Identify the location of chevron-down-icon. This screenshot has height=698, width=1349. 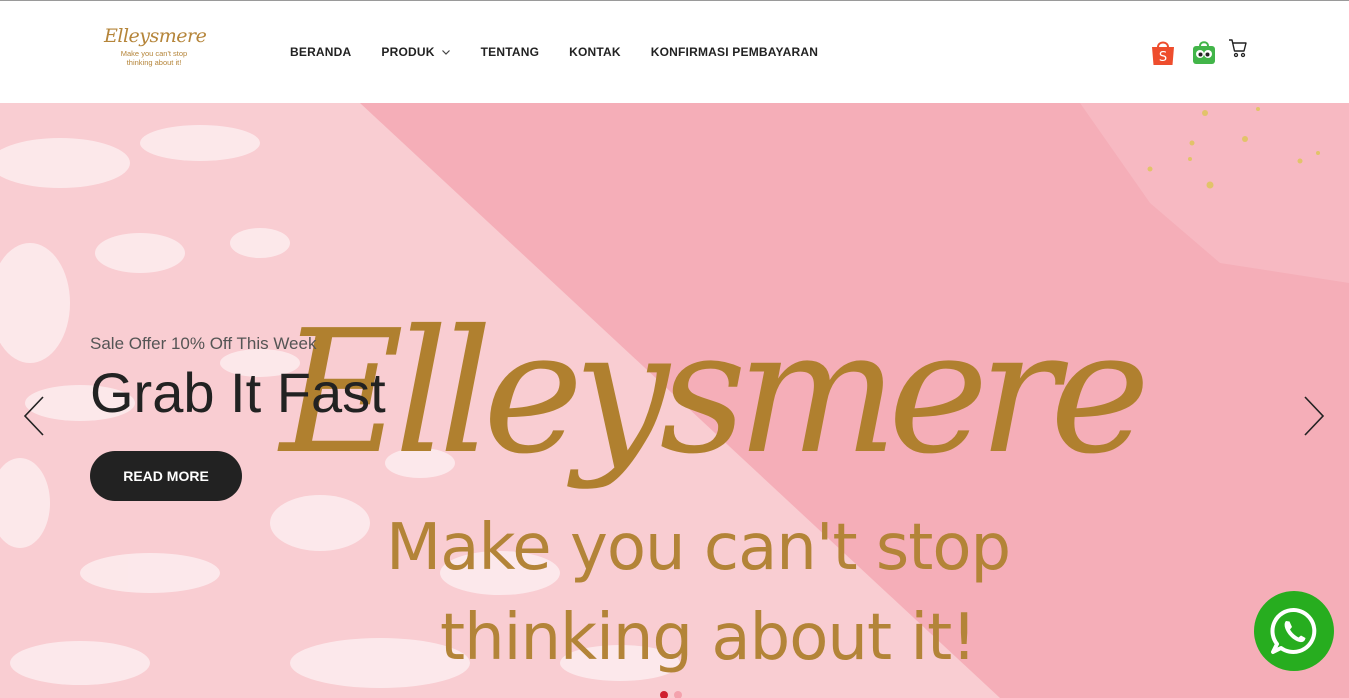
(445, 52).